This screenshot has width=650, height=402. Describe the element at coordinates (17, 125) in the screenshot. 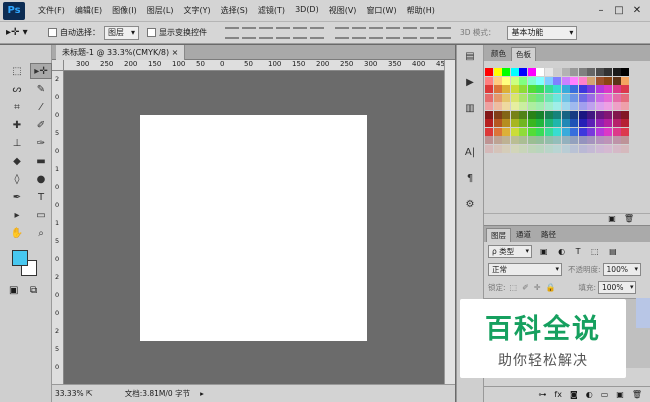

I see `healing-brush-icon: ✚` at that location.